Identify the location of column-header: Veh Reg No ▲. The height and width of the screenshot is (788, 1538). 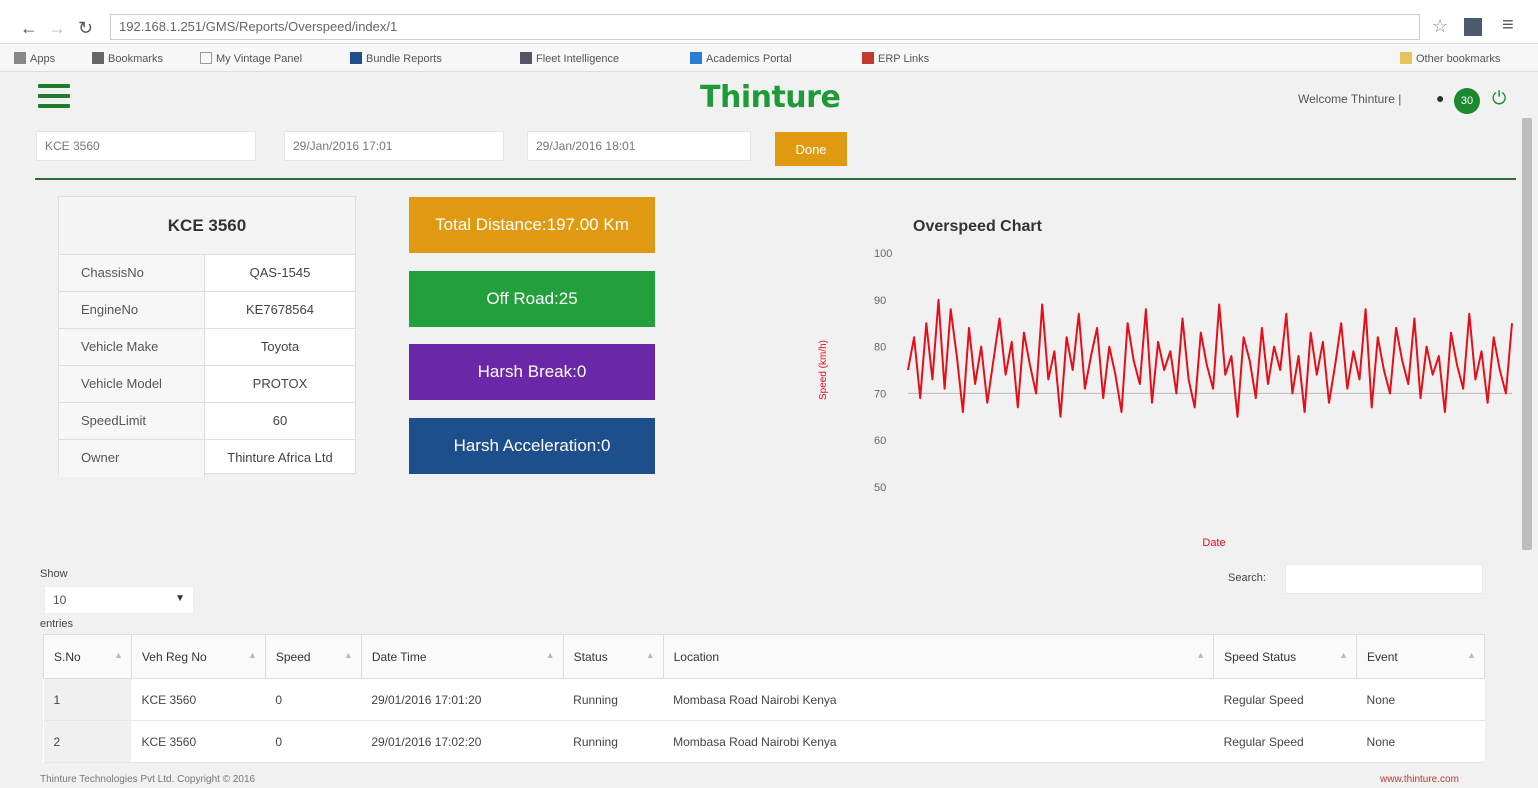
(198, 656).